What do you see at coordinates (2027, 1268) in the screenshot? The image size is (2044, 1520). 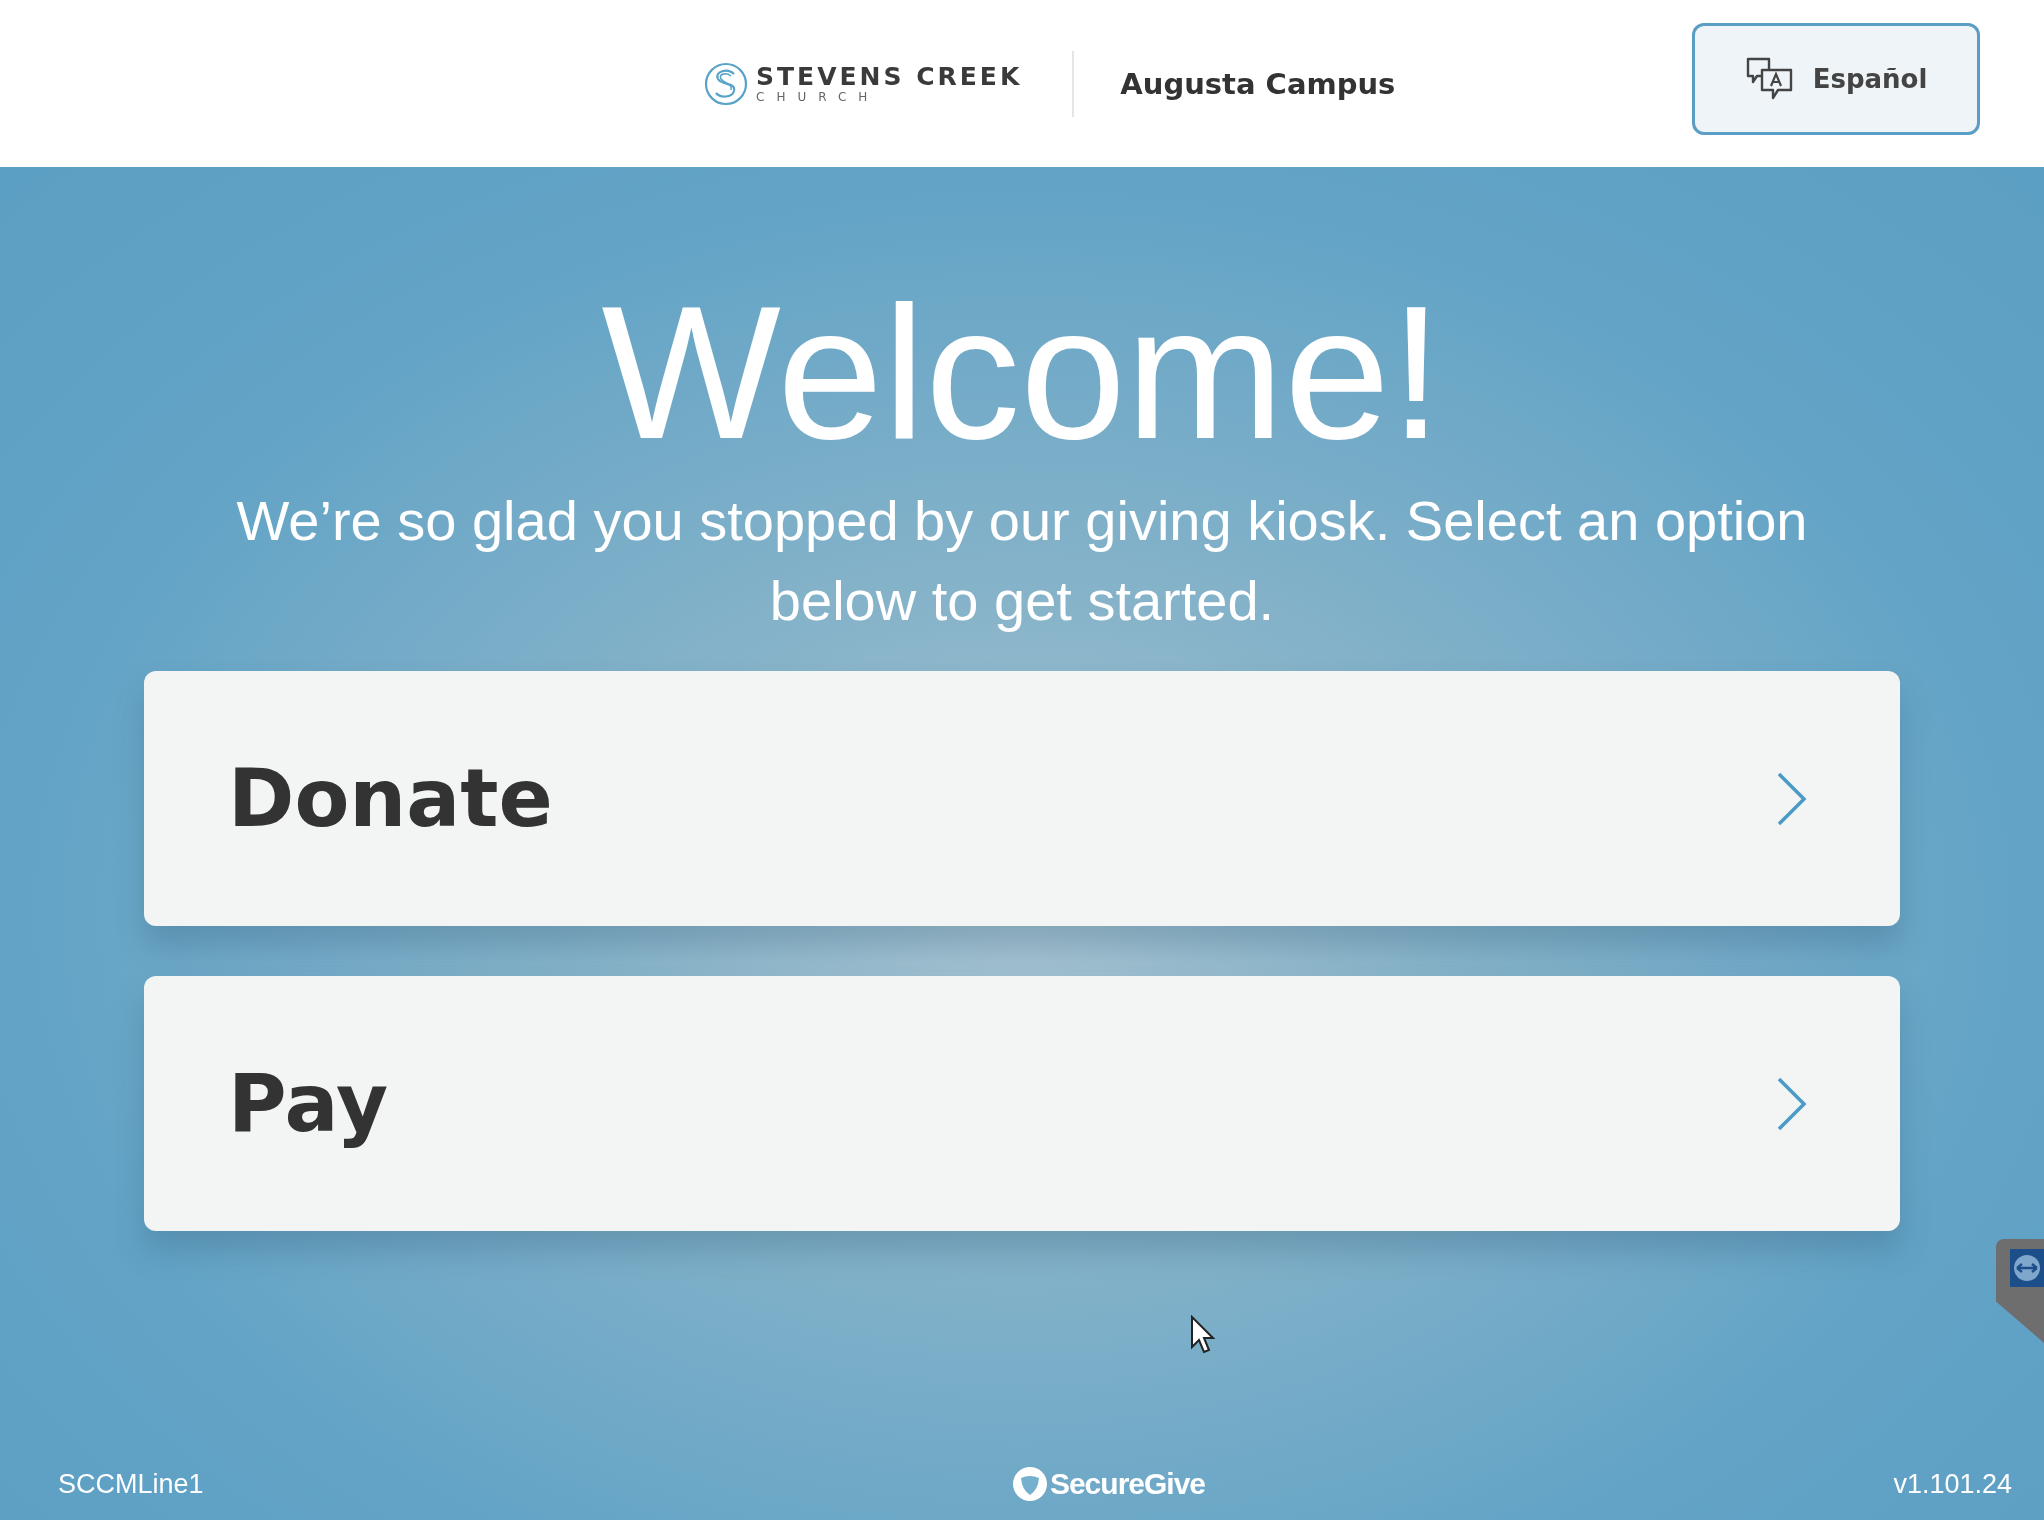 I see `remote-icon` at bounding box center [2027, 1268].